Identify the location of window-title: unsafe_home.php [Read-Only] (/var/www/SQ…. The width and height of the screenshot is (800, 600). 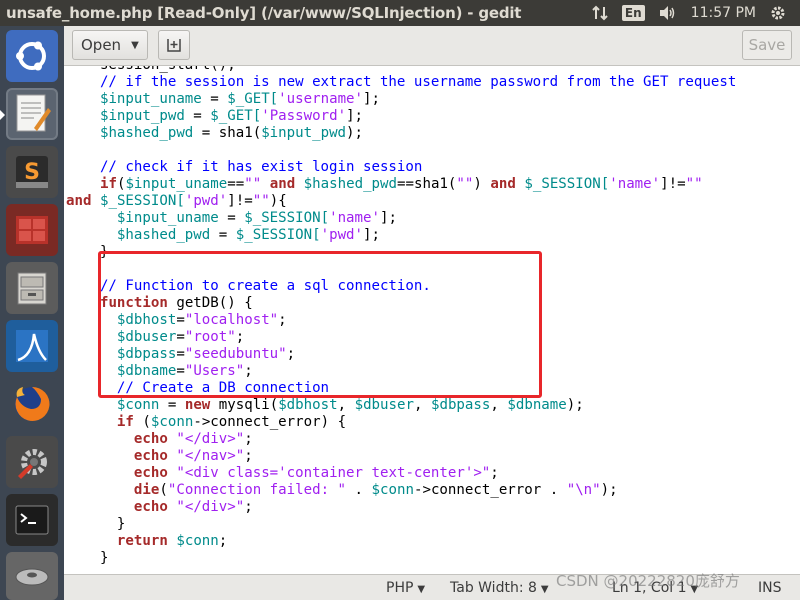
(264, 13).